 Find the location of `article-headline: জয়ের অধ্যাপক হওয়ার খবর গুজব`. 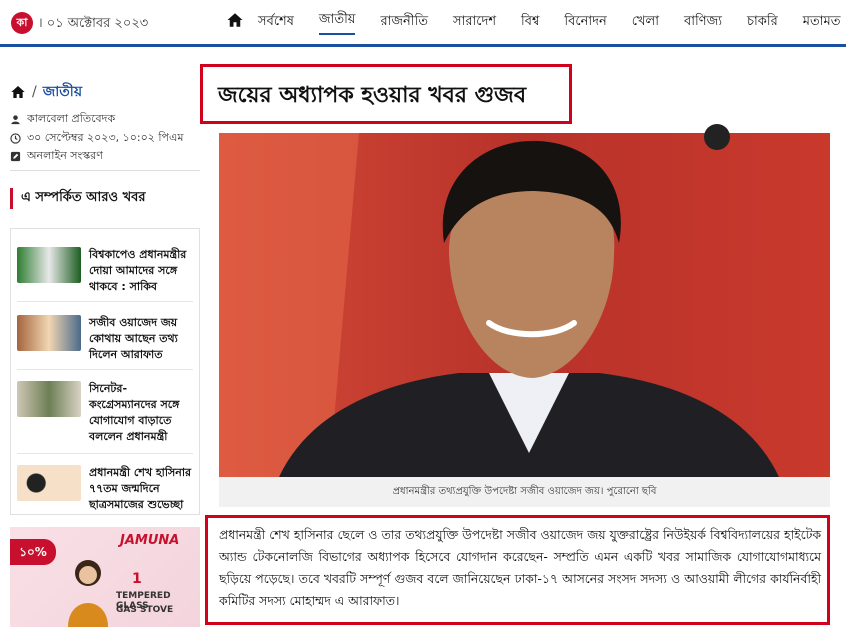

article-headline: জয়ের অধ্যাপক হওয়ার খবর গুজব is located at coordinates (372, 95).